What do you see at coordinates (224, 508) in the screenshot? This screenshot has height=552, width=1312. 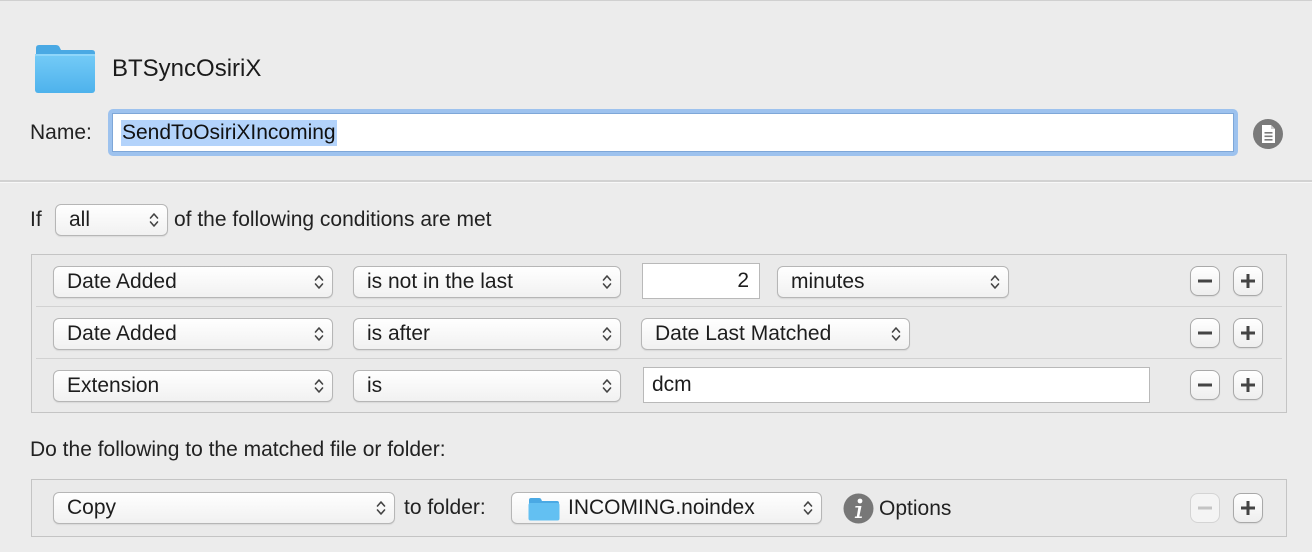 I see `action-popup: Copy` at bounding box center [224, 508].